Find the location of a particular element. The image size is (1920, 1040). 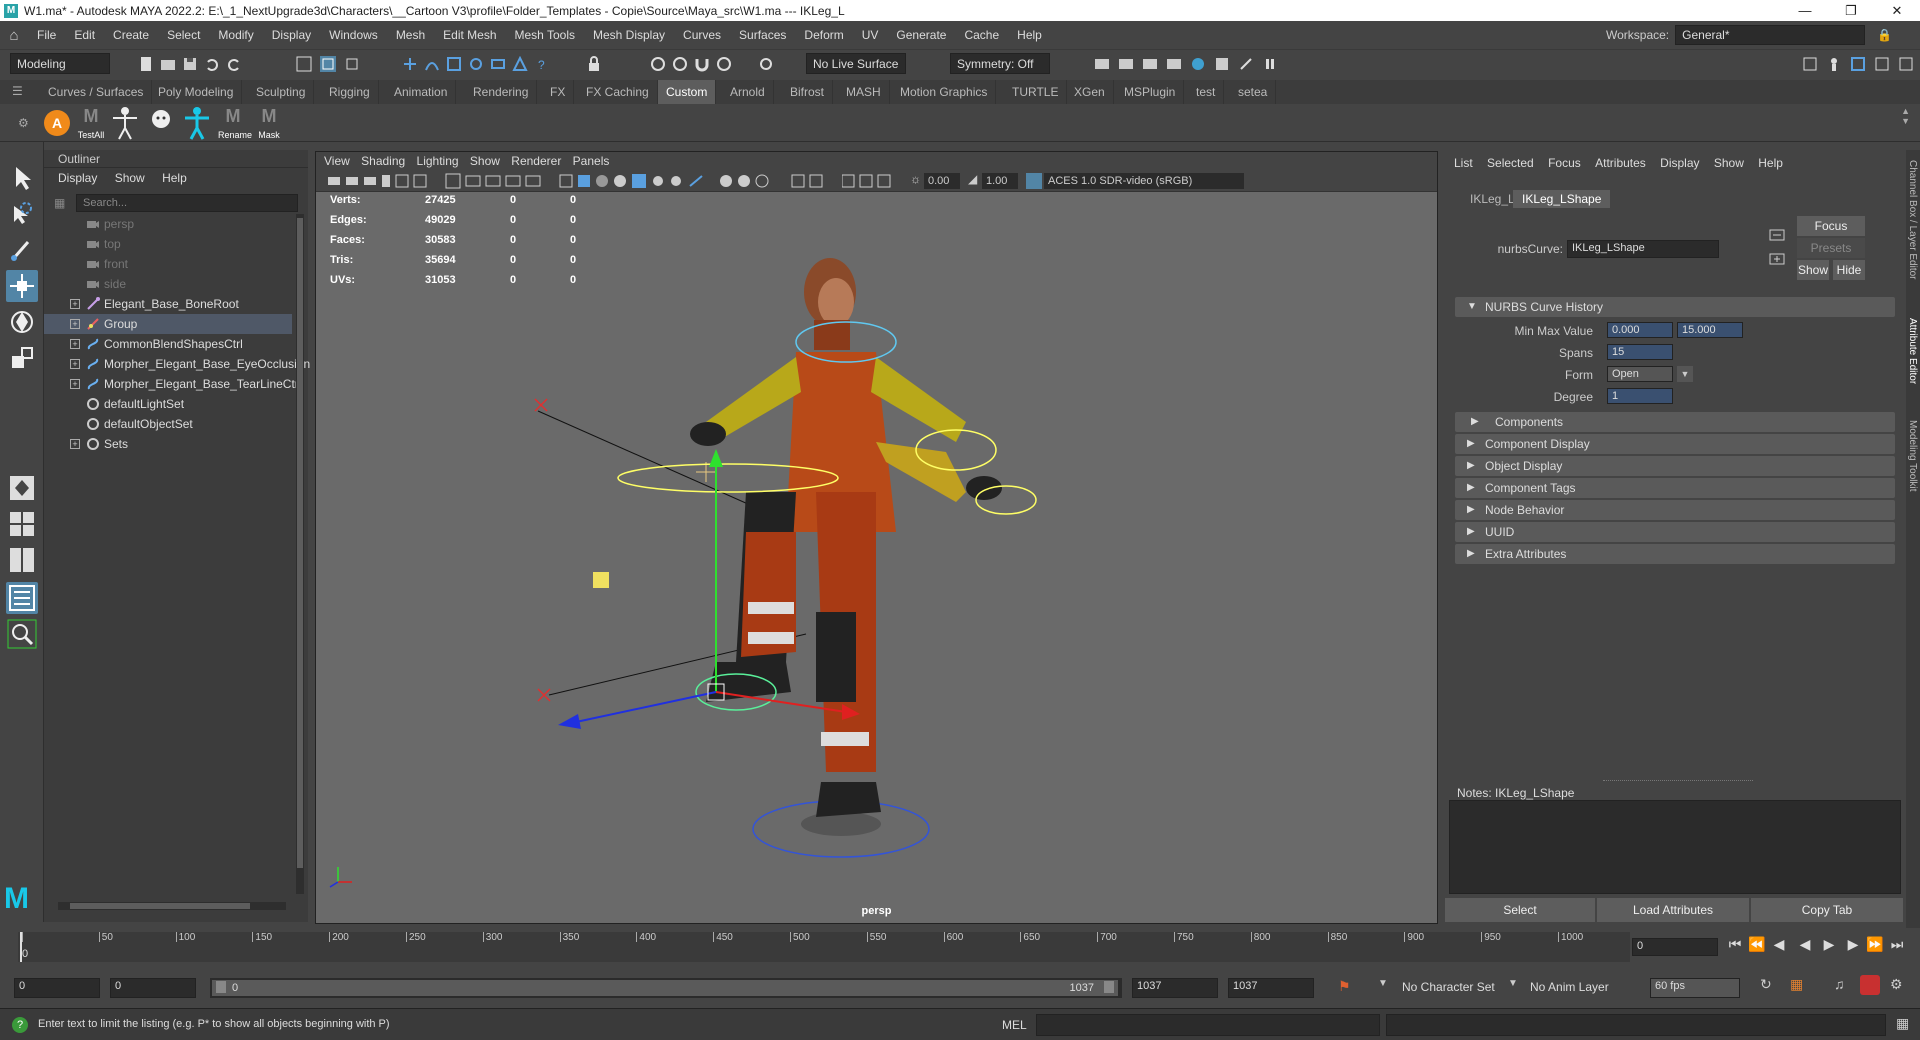

list-item: + Morpher_Elegant_Base_EyeOcclusion is located at coordinates (177, 364).